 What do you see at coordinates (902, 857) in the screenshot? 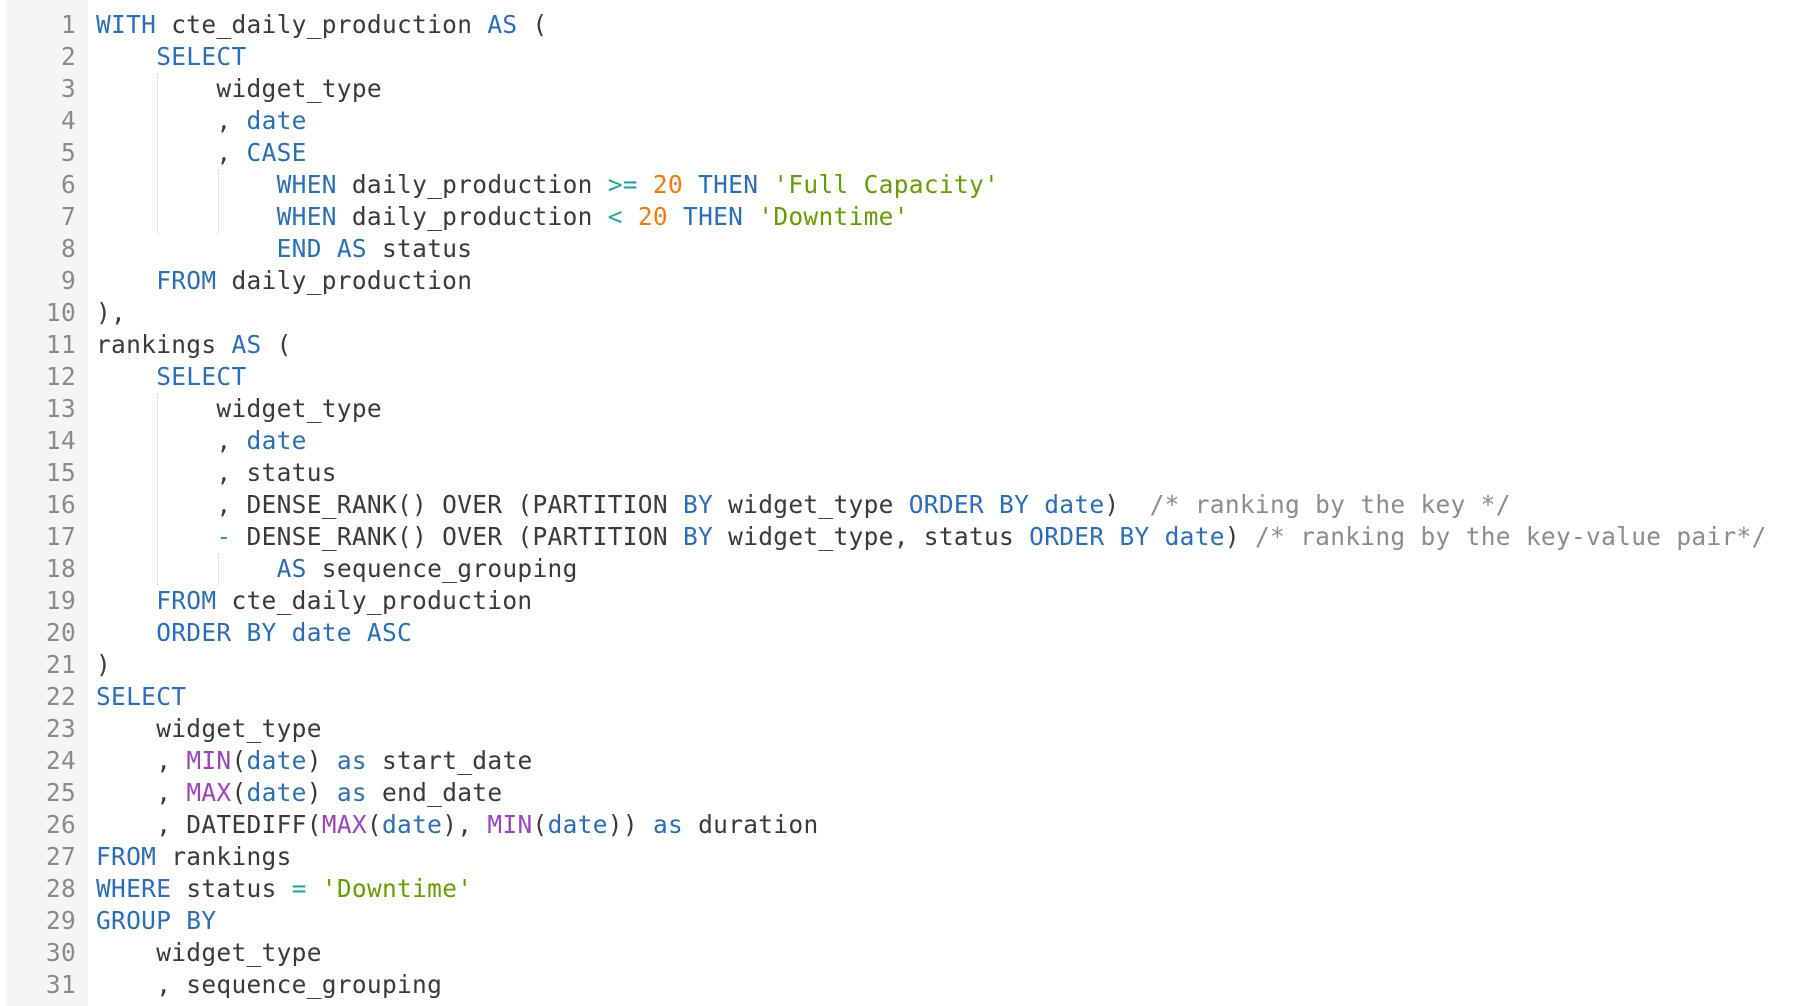
I see `code-line: 27 FROM rankings` at bounding box center [902, 857].